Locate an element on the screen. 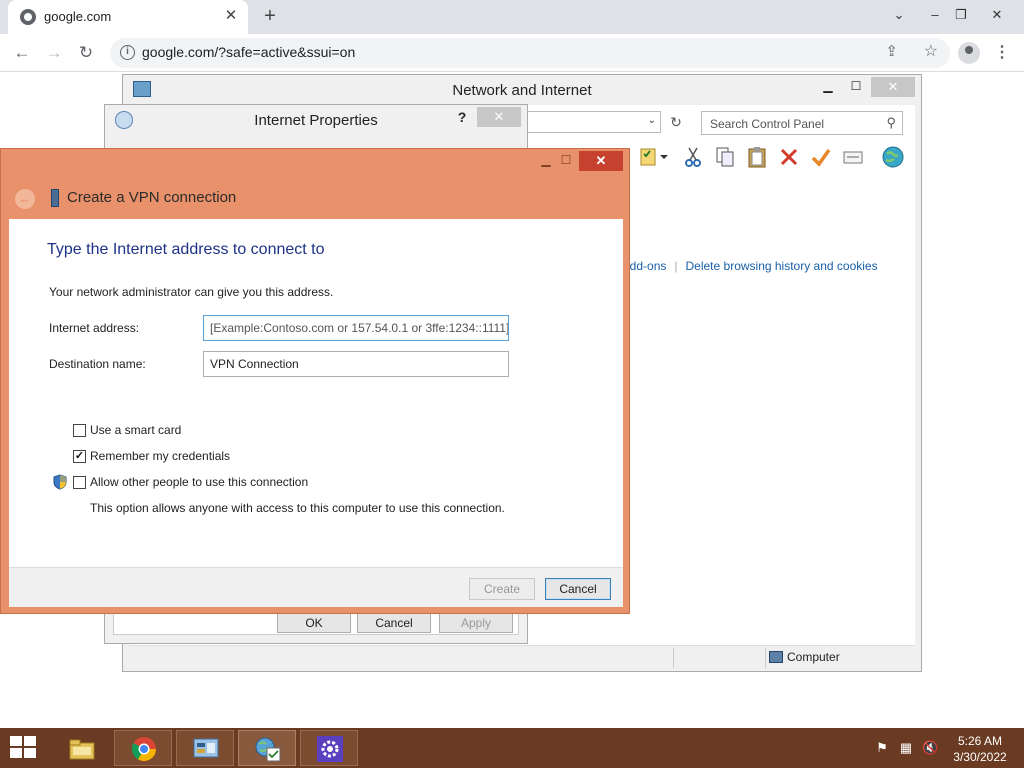 This screenshot has height=768, width=1024. volume-muted-icon: 🔇 is located at coordinates (930, 748).